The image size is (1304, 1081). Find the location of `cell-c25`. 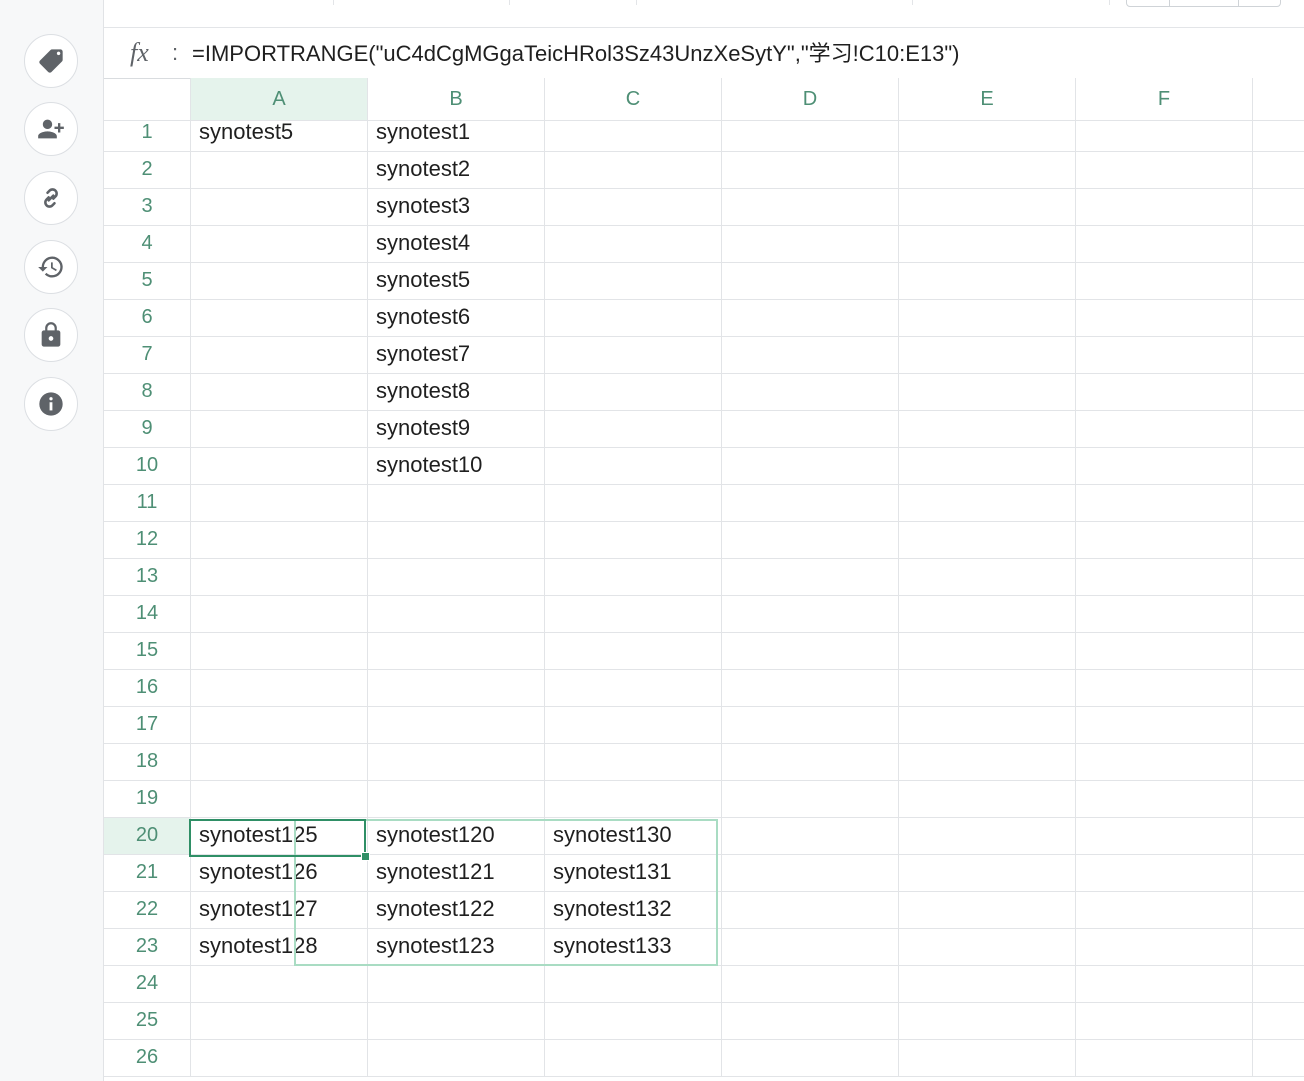

cell-c25 is located at coordinates (633, 1021).